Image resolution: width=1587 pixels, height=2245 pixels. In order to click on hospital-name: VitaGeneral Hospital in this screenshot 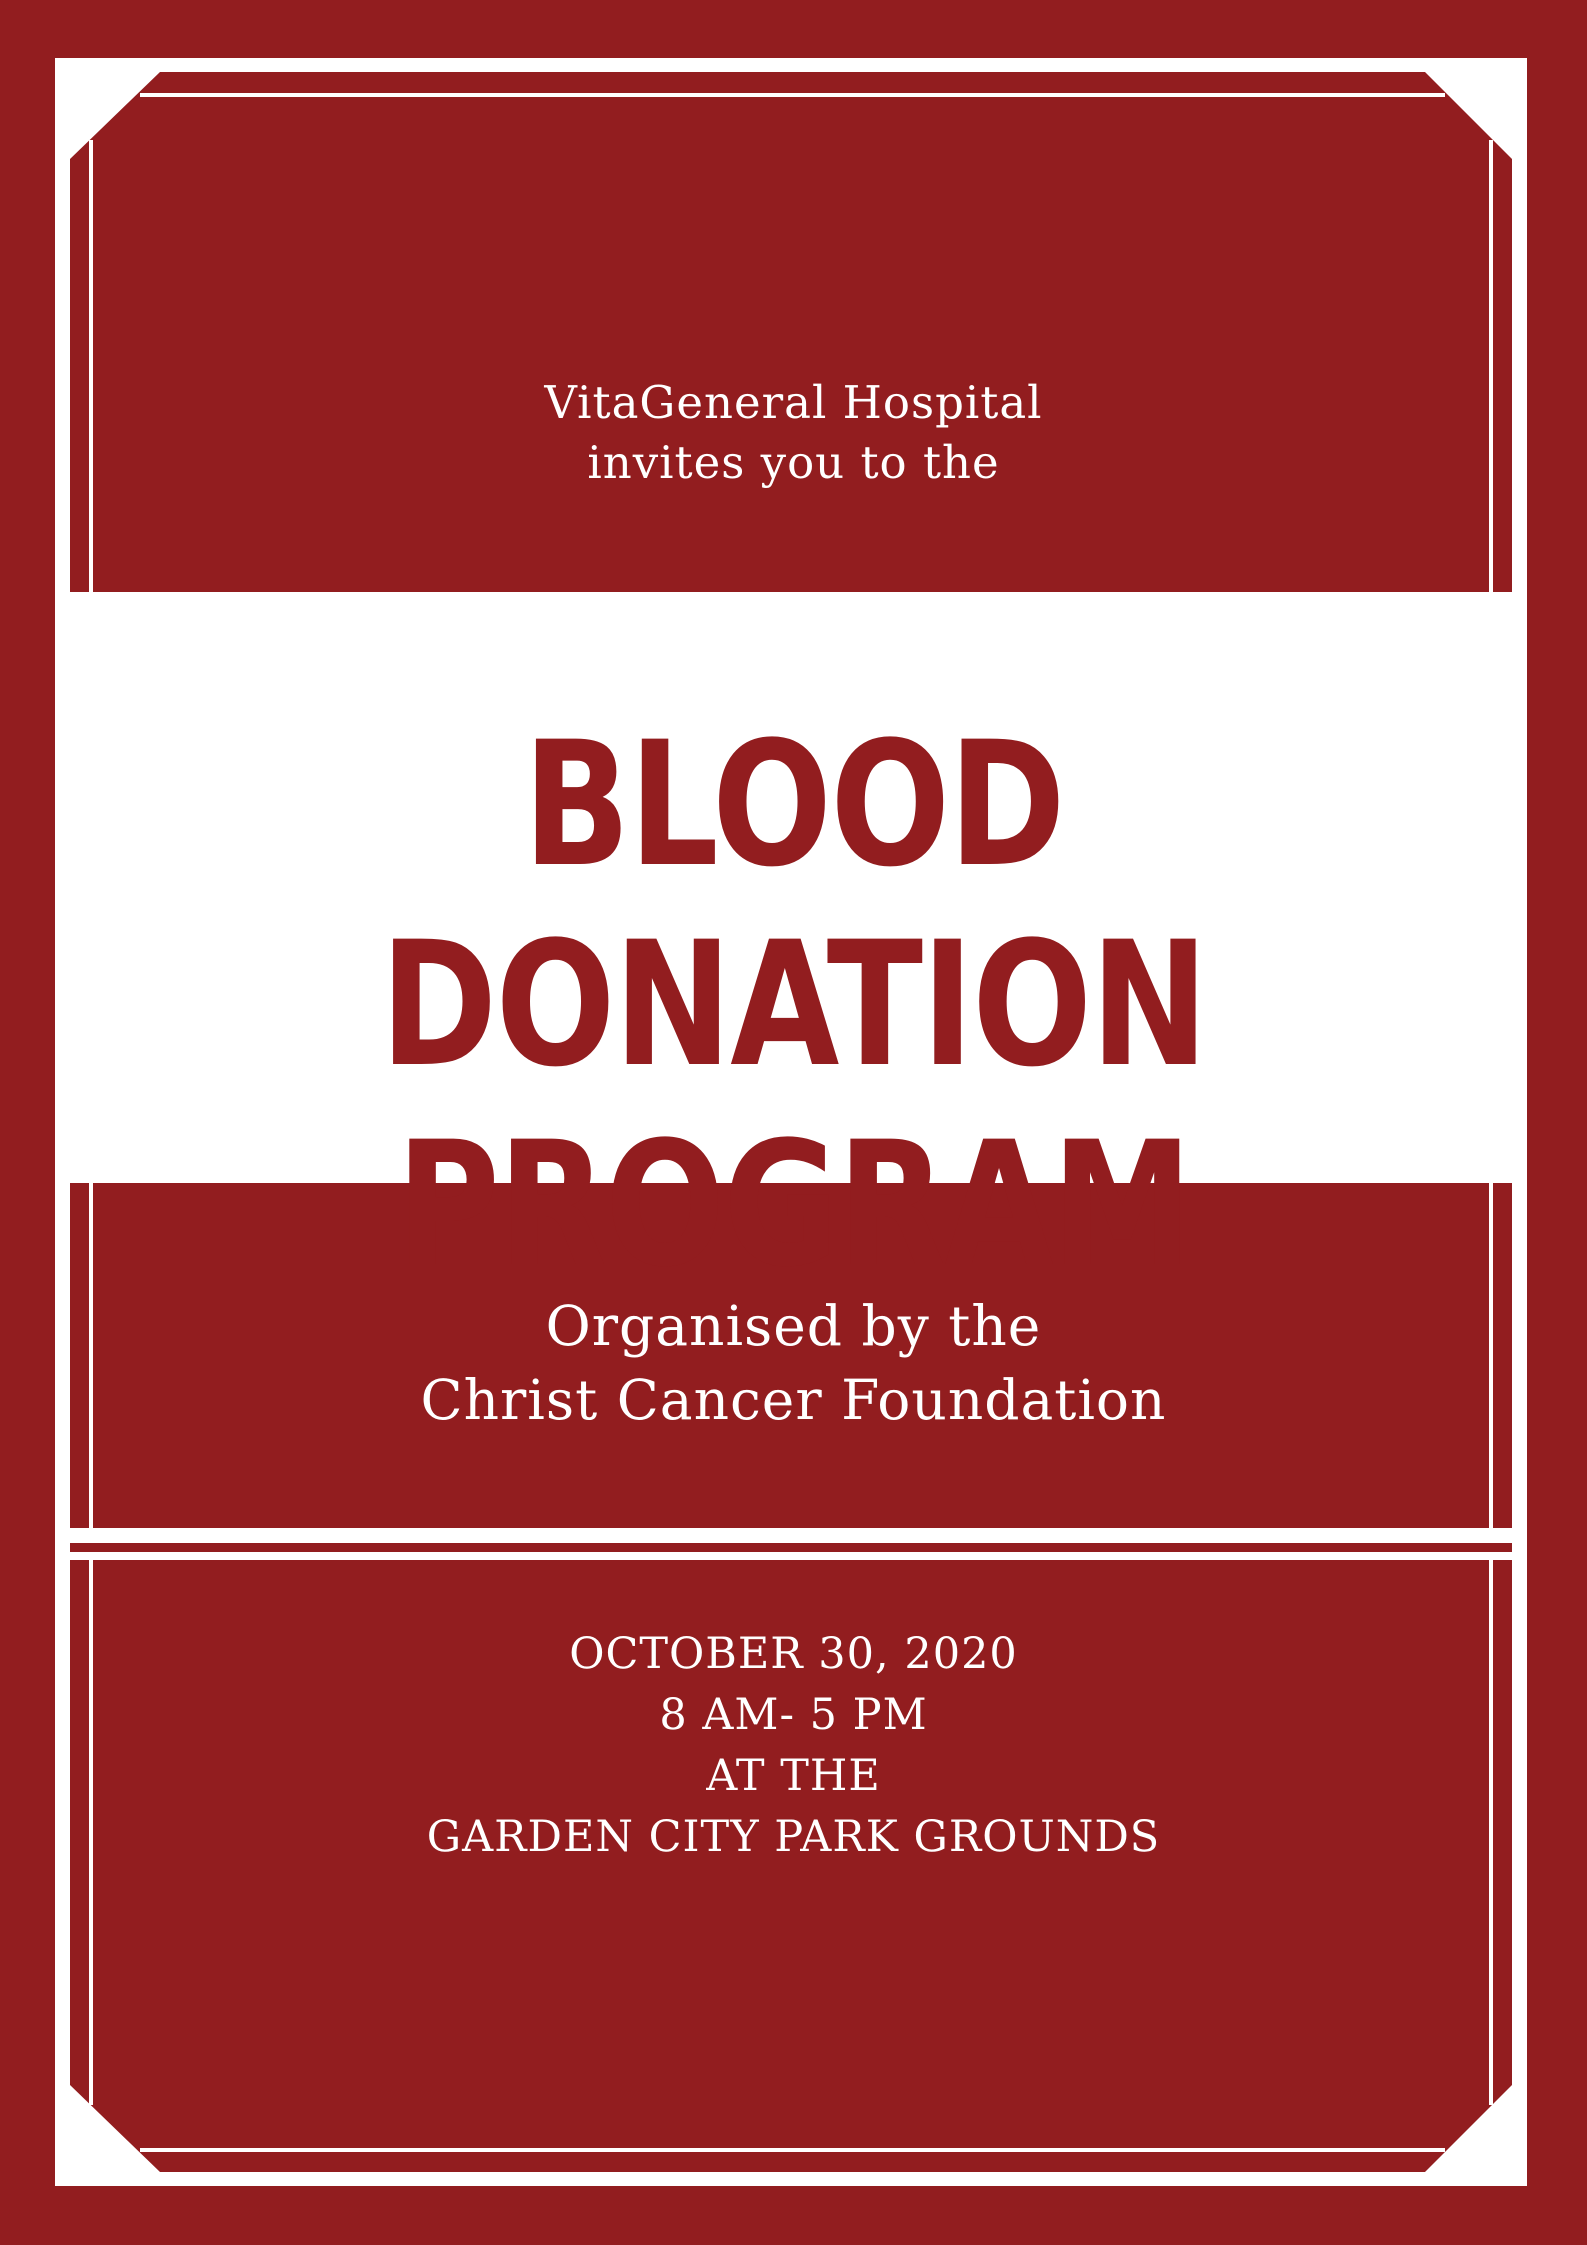, I will do `click(793, 402)`.